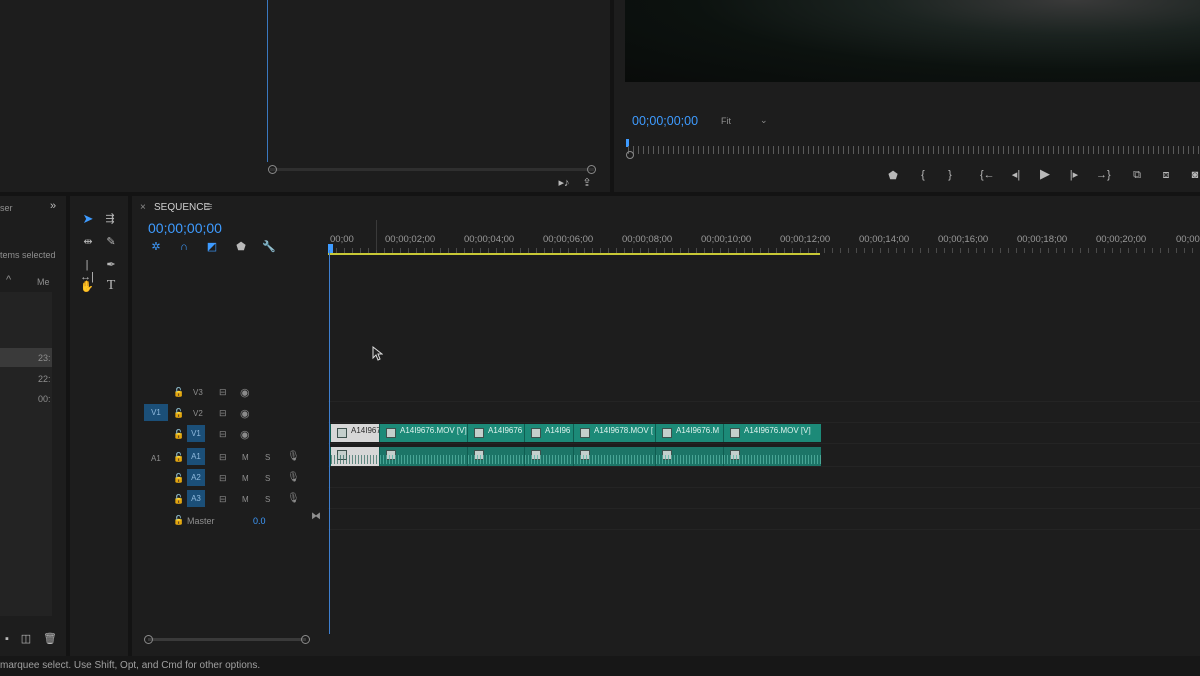 This screenshot has height=676, width=1200. What do you see at coordinates (329, 442) in the screenshot?
I see `playhead-line` at bounding box center [329, 442].